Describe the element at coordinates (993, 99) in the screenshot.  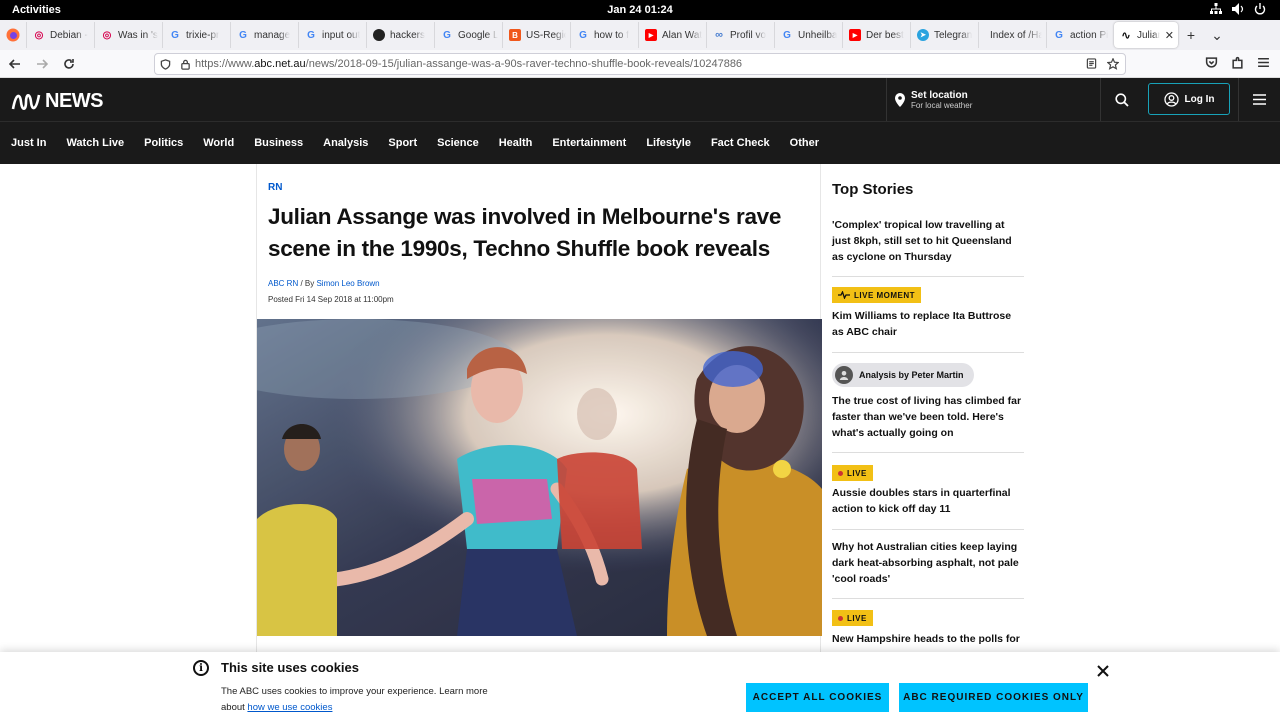
I see `set-location-button: Set location For local weather` at that location.